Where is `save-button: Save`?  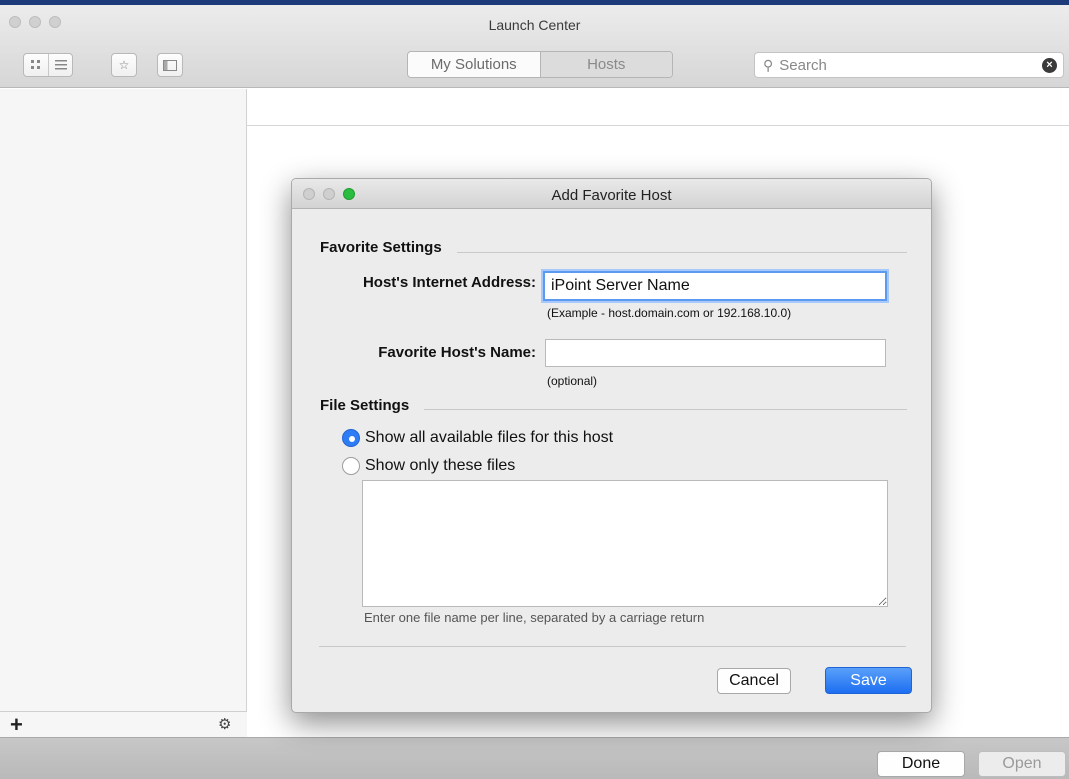 save-button: Save is located at coordinates (868, 680).